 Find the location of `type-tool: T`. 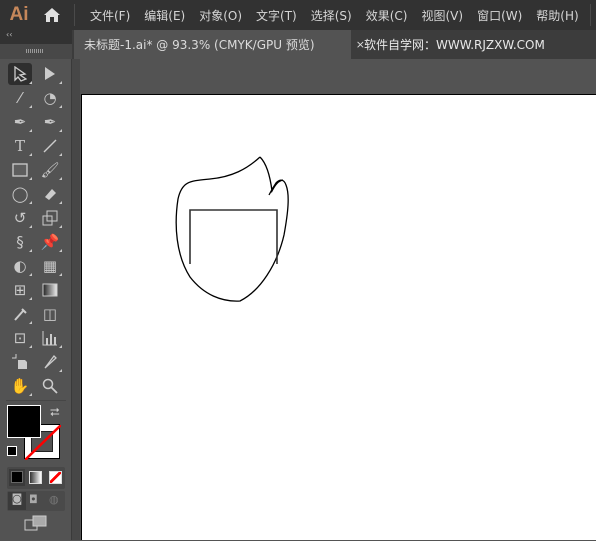

type-tool: T is located at coordinates (20, 146).